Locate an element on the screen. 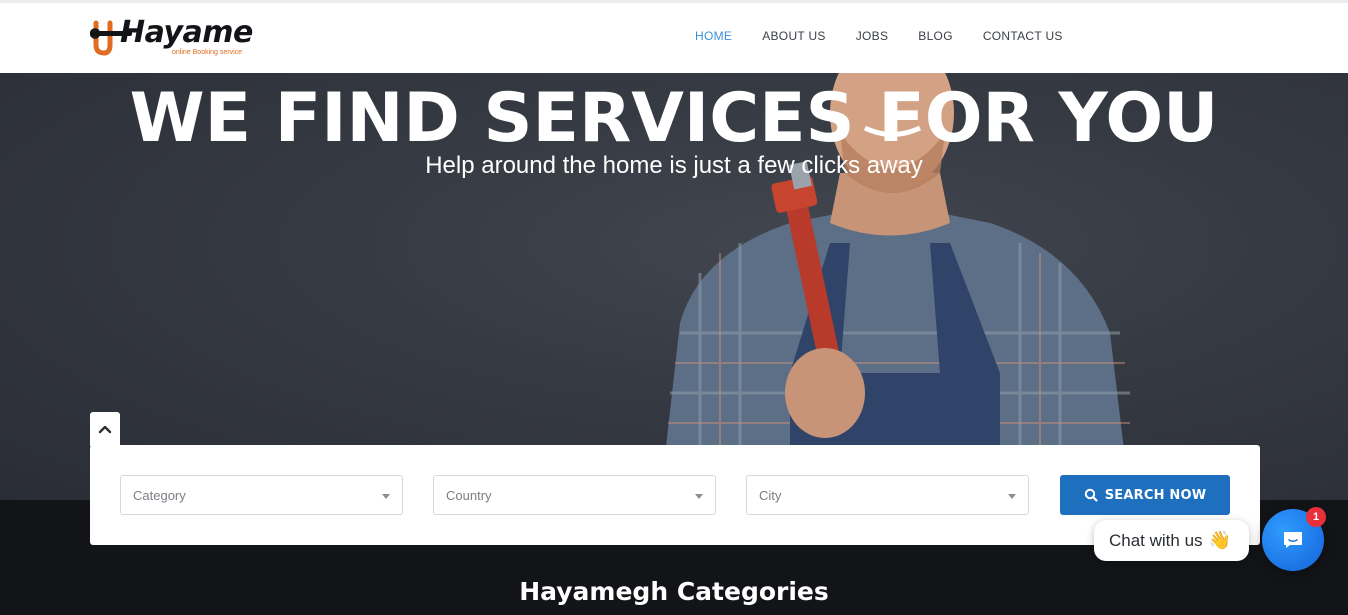  nav-about-us: ABOUT US is located at coordinates (794, 36).